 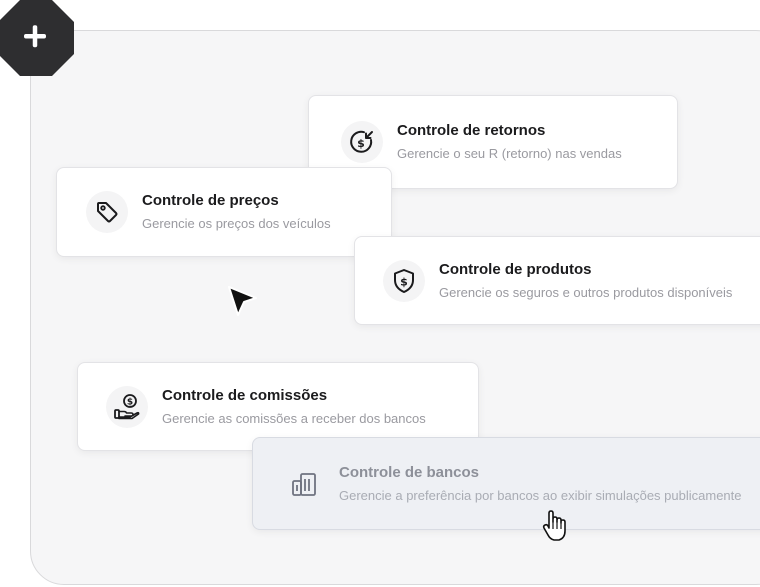 I want to click on plus-icon, so click(x=37, y=38).